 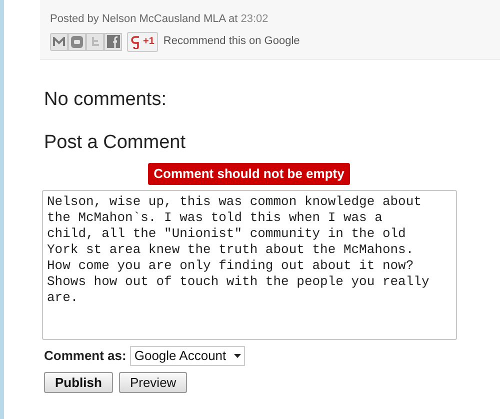 I want to click on form-heading: Post a Comment, so click(x=115, y=143).